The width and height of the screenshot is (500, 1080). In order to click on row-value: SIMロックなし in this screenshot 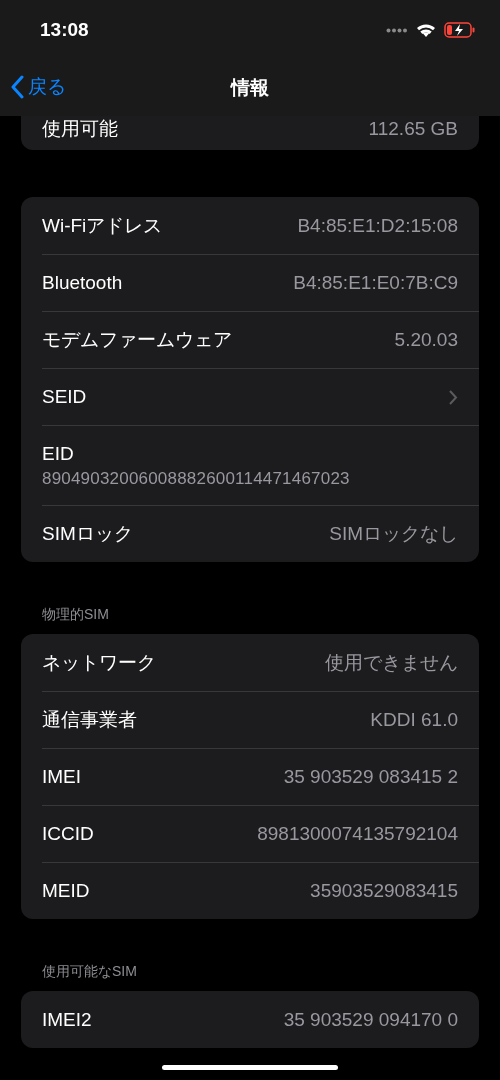, I will do `click(393, 534)`.